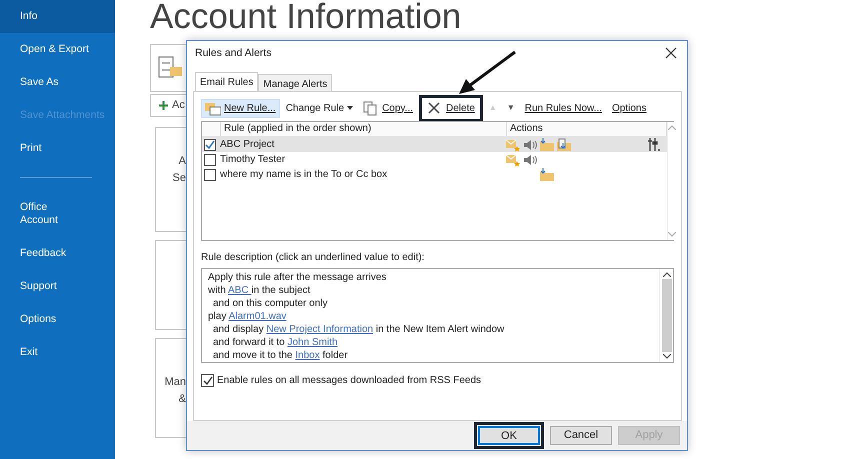  Describe the element at coordinates (39, 213) in the screenshot. I see `sidebar-item: Office Account` at that location.